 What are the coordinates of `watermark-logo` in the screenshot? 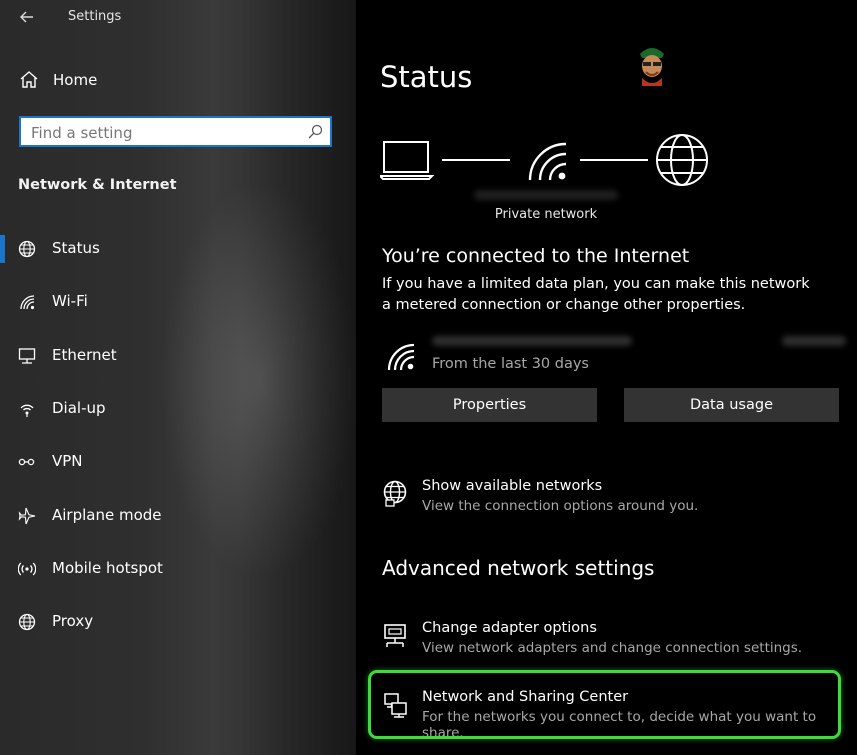 It's located at (652, 67).